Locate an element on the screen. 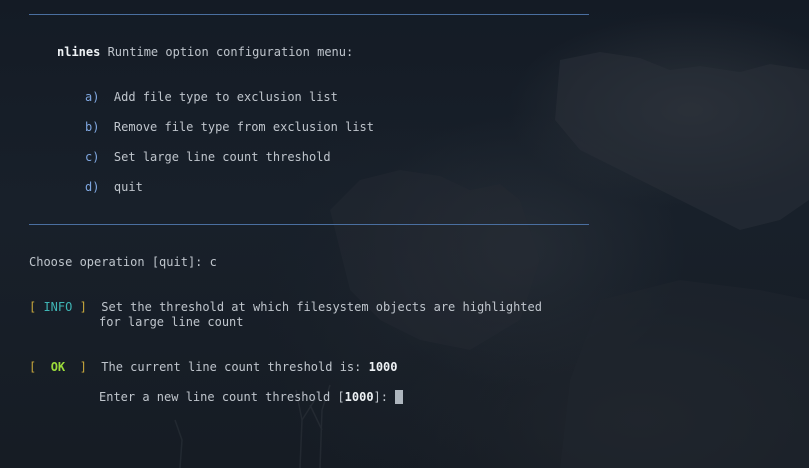  info-message-continued: for large line count is located at coordinates (171, 322).